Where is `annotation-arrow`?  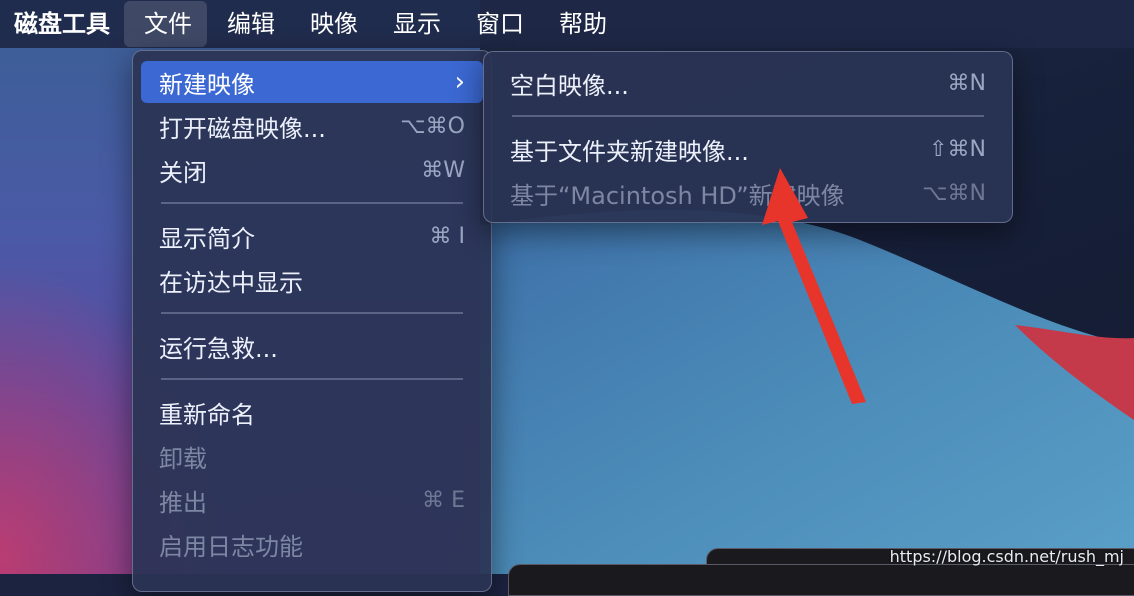 annotation-arrow is located at coordinates (814, 286).